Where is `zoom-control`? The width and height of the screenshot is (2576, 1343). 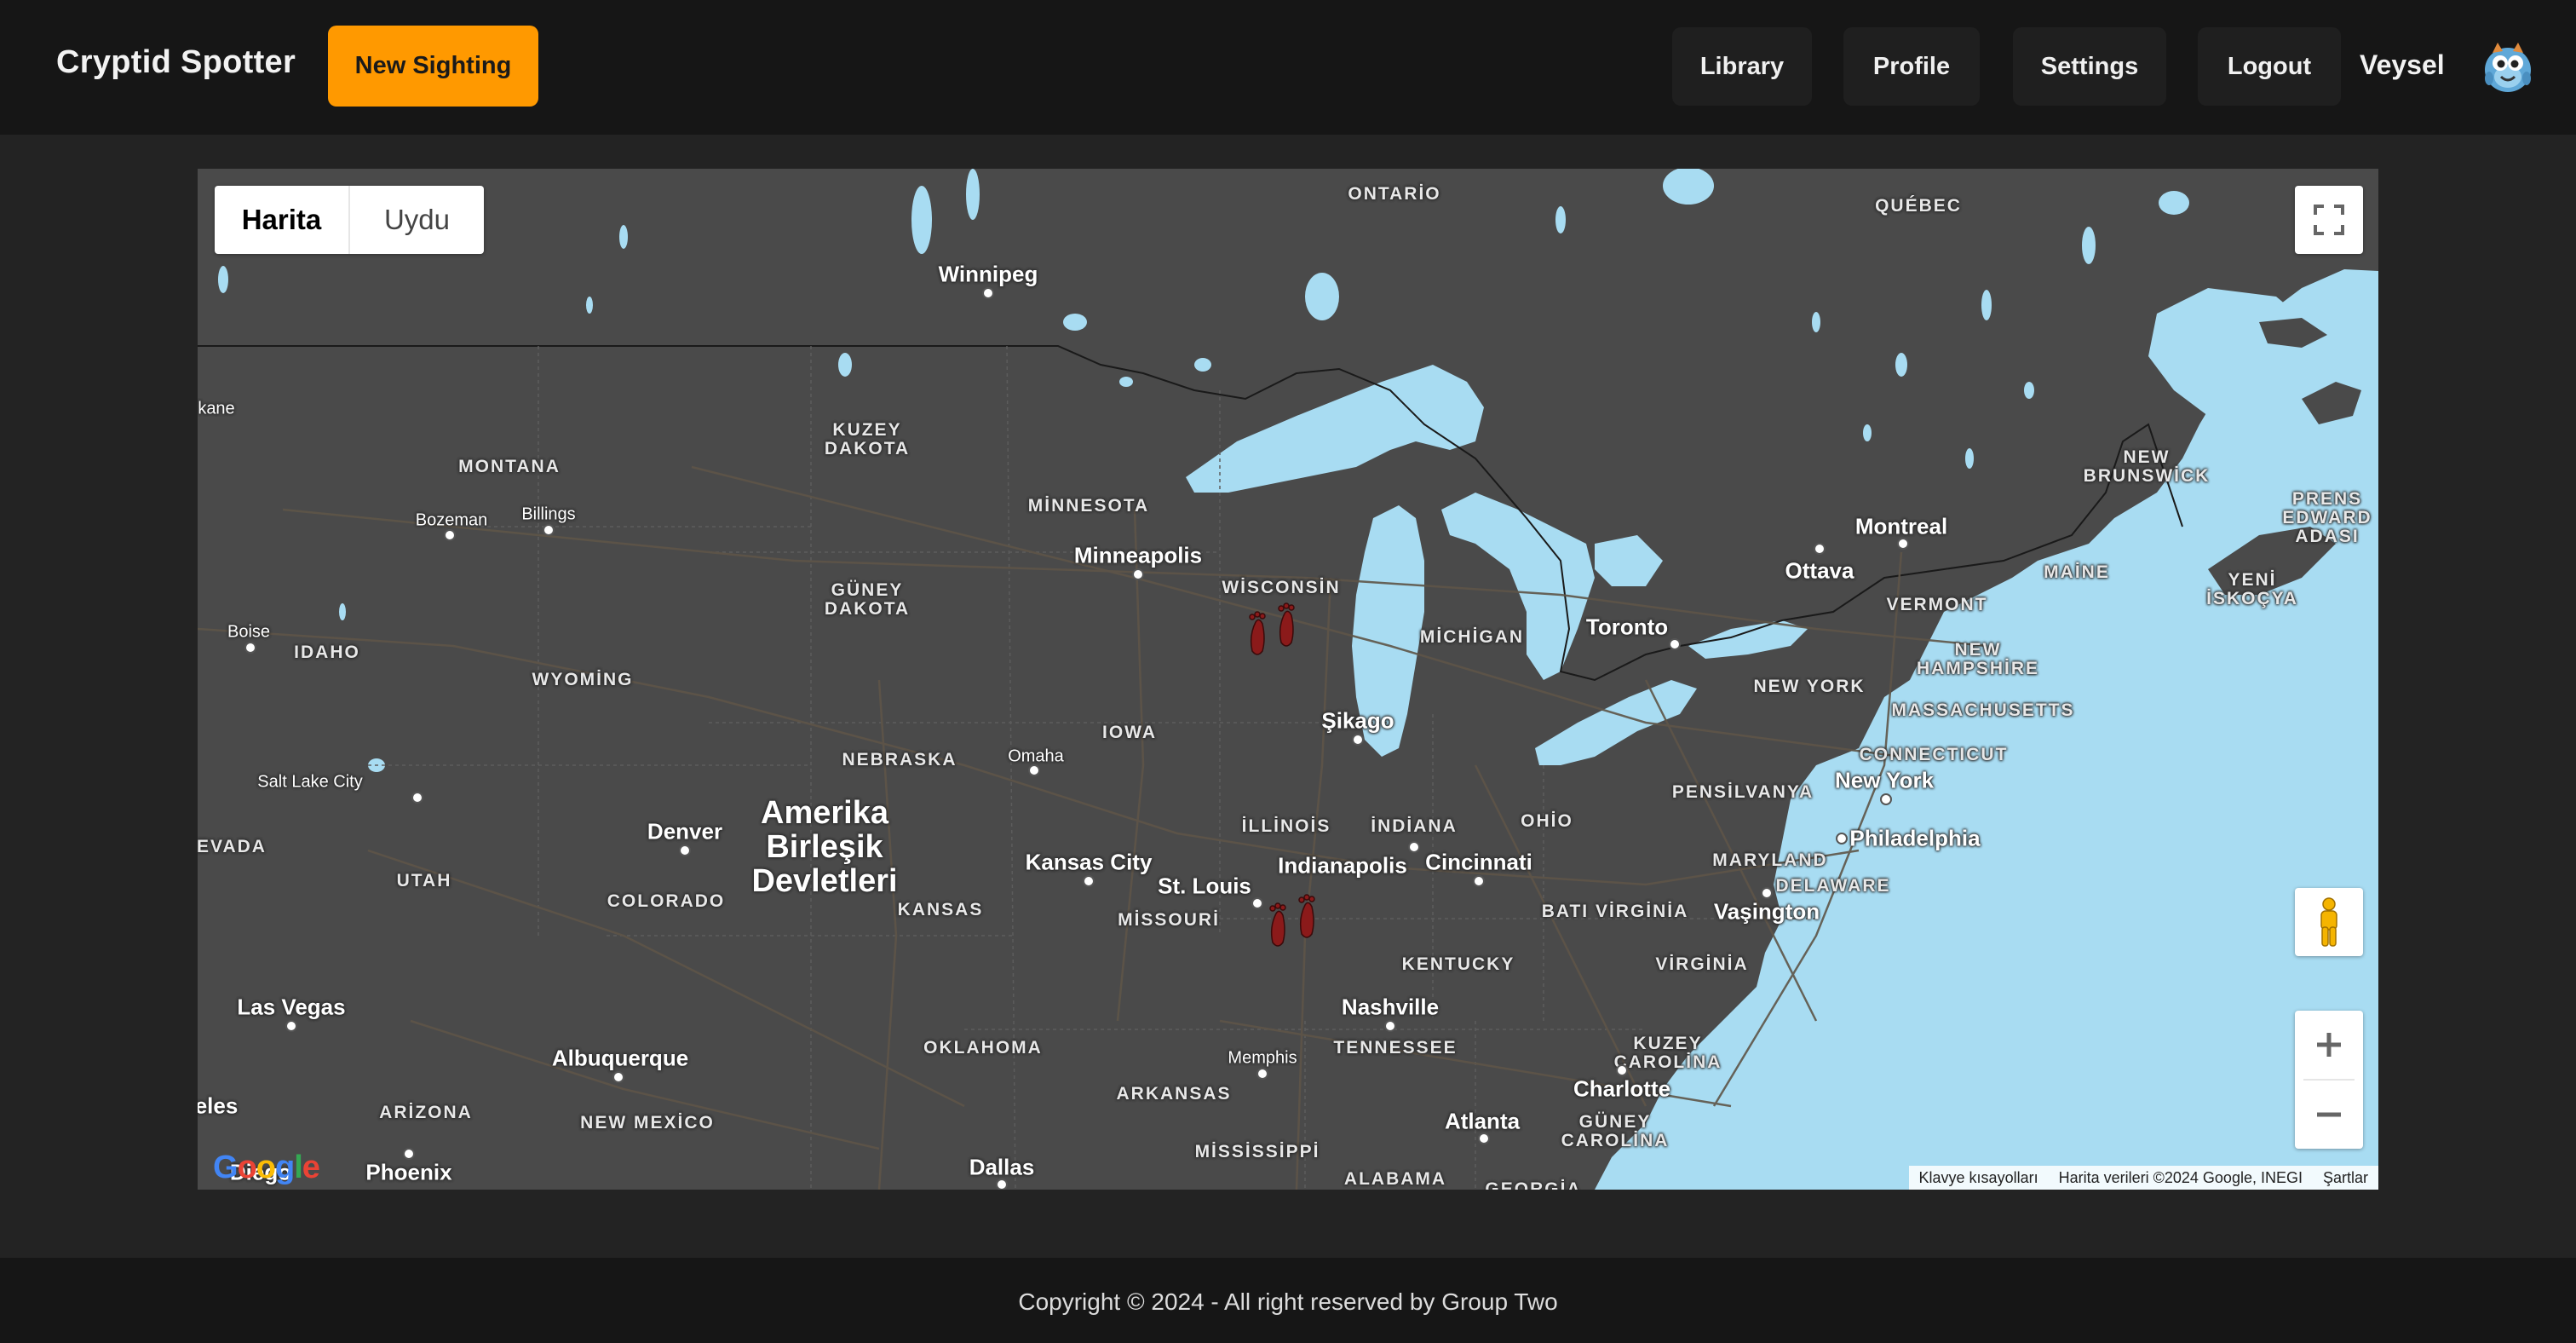 zoom-control is located at coordinates (2329, 1080).